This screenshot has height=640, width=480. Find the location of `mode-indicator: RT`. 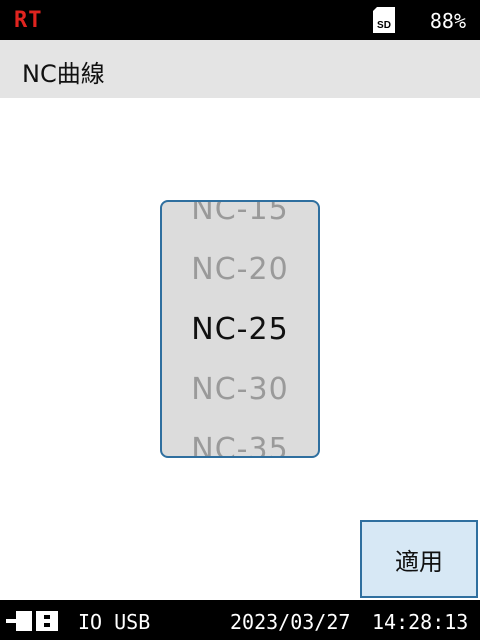

mode-indicator: RT is located at coordinates (28, 20).